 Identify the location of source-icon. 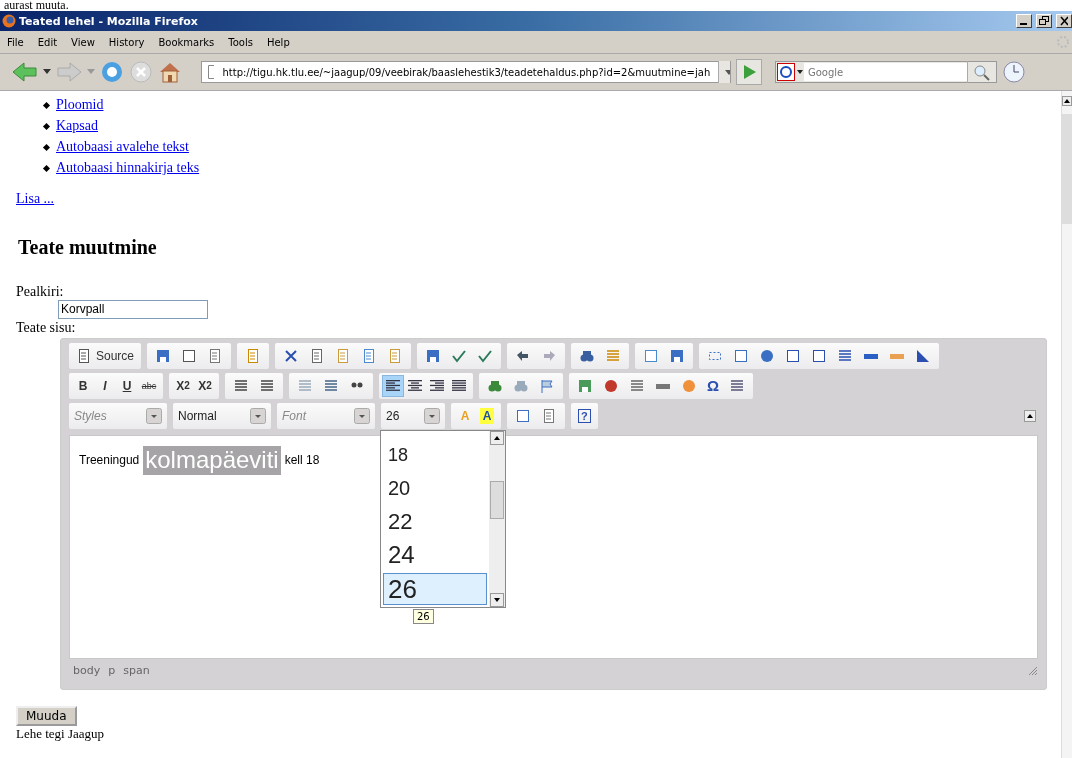
(84, 355).